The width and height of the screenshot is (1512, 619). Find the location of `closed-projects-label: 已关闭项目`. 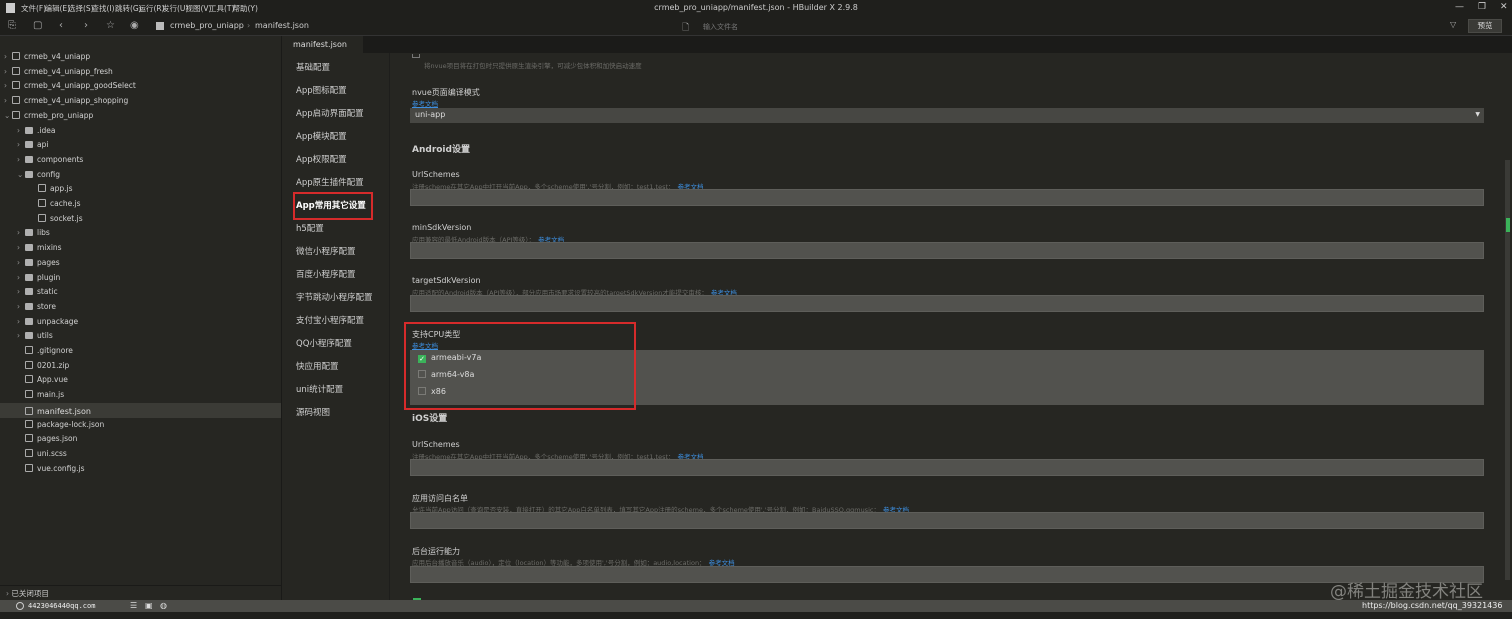

closed-projects-label: 已关闭项目 is located at coordinates (30, 593).